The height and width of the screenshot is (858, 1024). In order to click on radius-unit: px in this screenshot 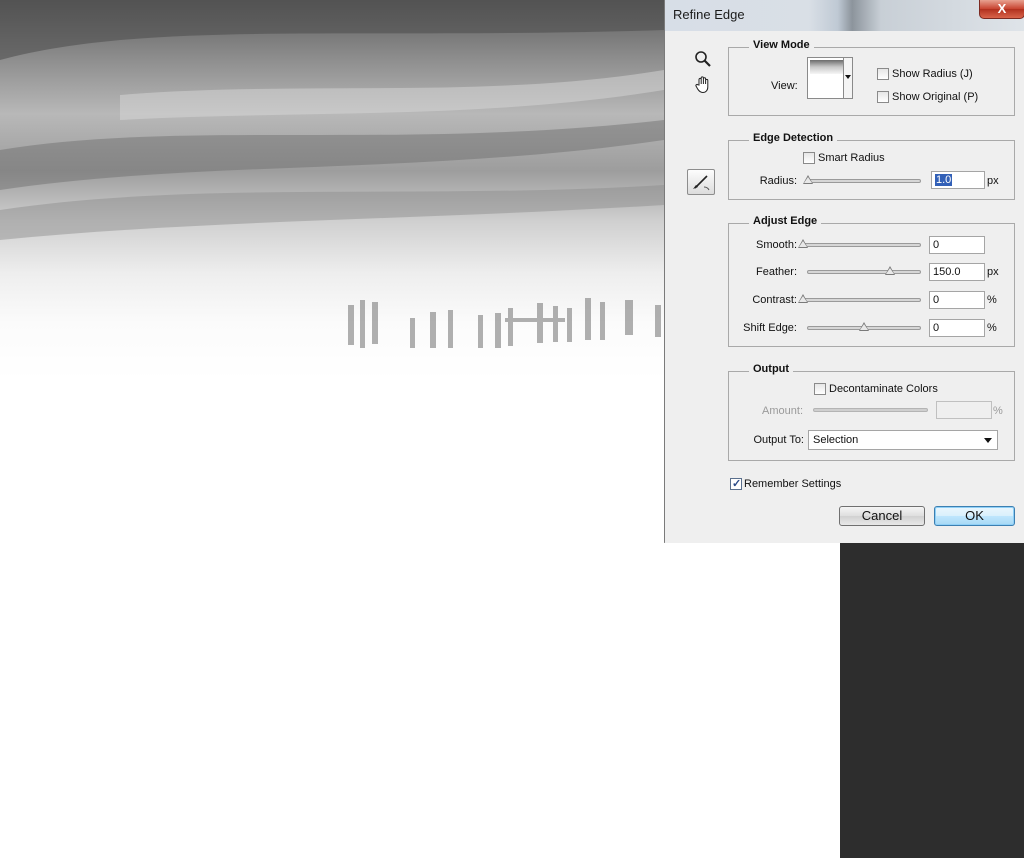, I will do `click(993, 181)`.